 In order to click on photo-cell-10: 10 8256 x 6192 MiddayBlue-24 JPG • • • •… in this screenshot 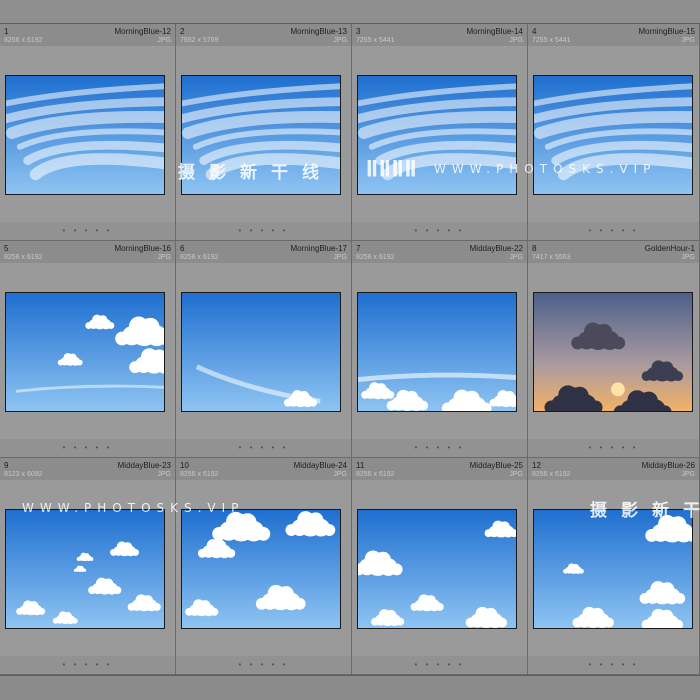, I will do `click(264, 566)`.